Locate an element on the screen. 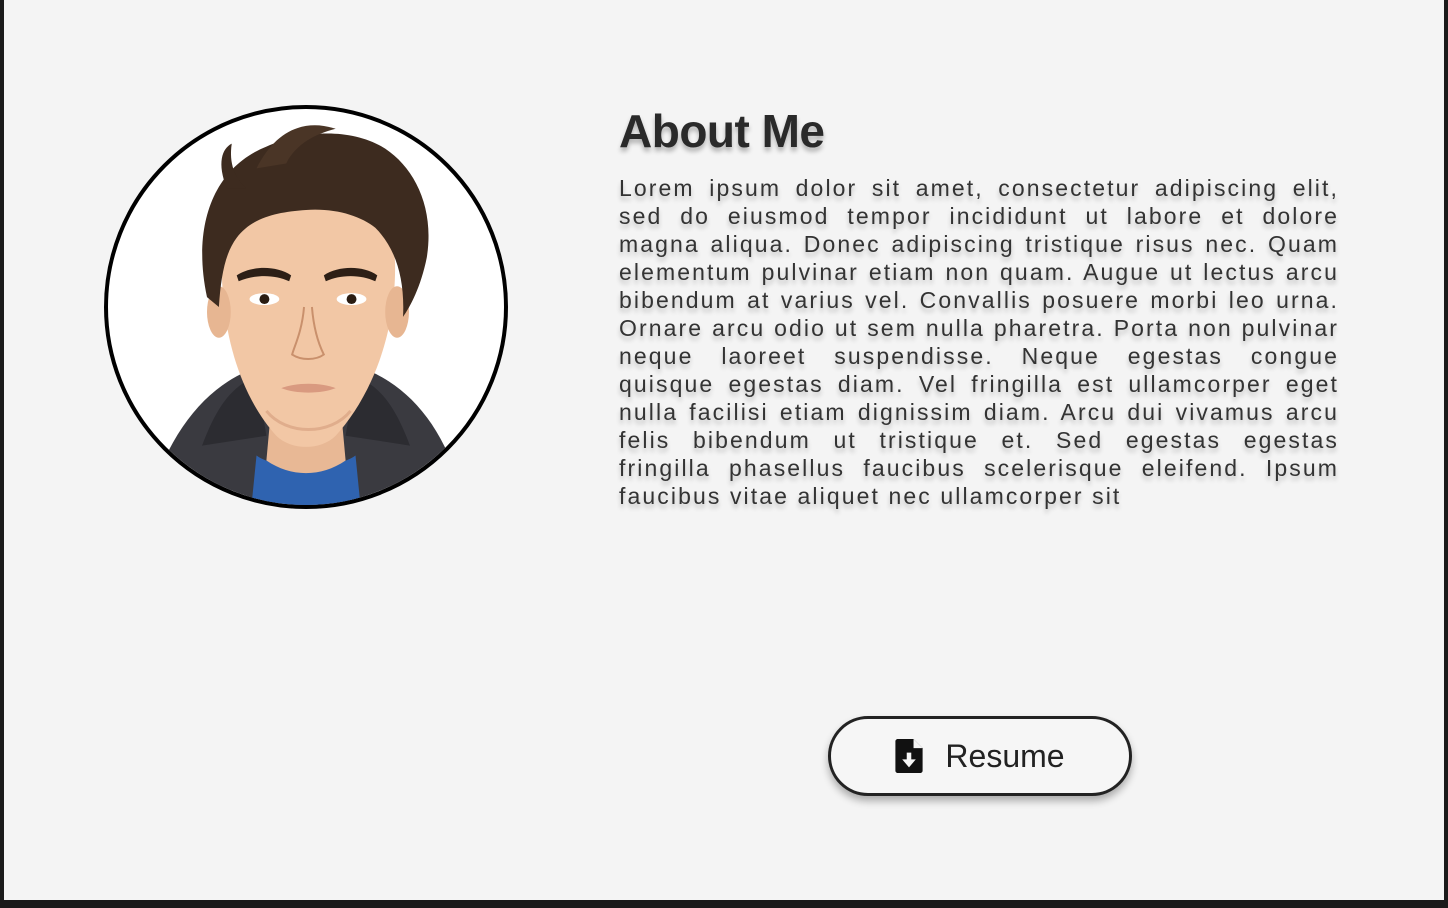 This screenshot has height=908, width=1448. avatar is located at coordinates (306, 307).